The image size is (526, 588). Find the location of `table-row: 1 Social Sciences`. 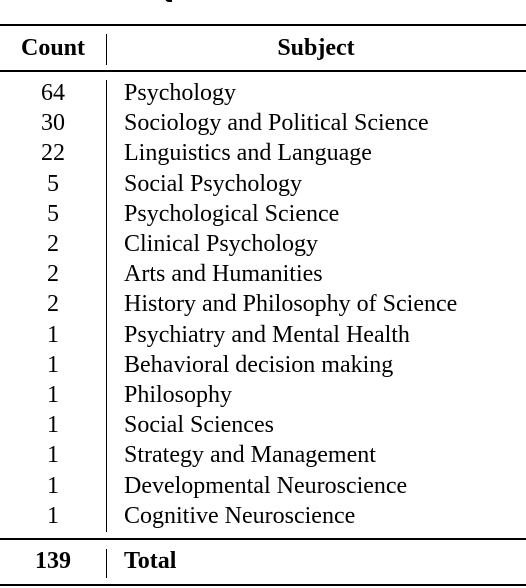

table-row: 1 Social Sciences is located at coordinates (263, 425).